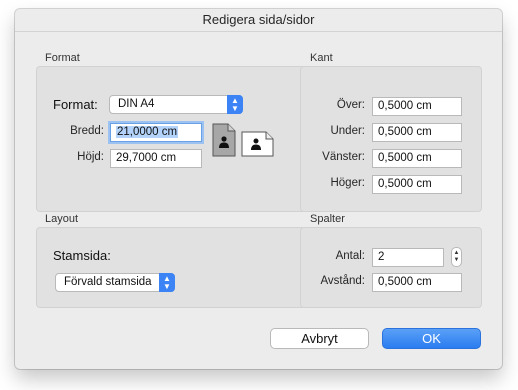 This screenshot has width=518, height=390. I want to click on layout-section-label: Layout, so click(62, 219).